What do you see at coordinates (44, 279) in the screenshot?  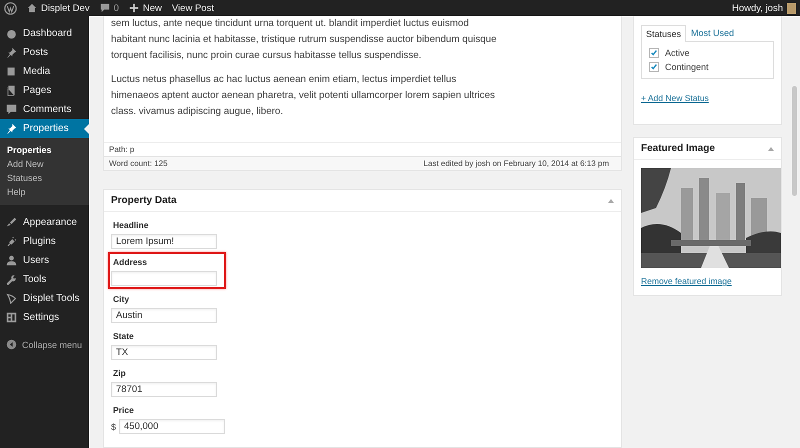 I see `menu-item: Tools` at bounding box center [44, 279].